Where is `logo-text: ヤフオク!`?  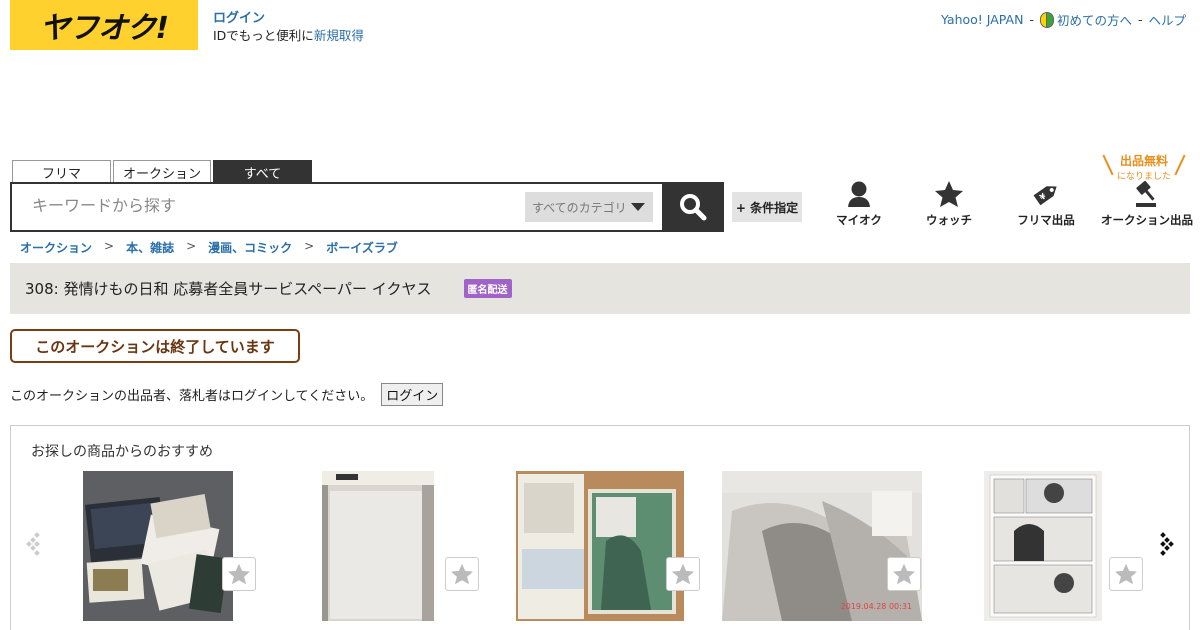 logo-text: ヤフオク! is located at coordinates (104, 28).